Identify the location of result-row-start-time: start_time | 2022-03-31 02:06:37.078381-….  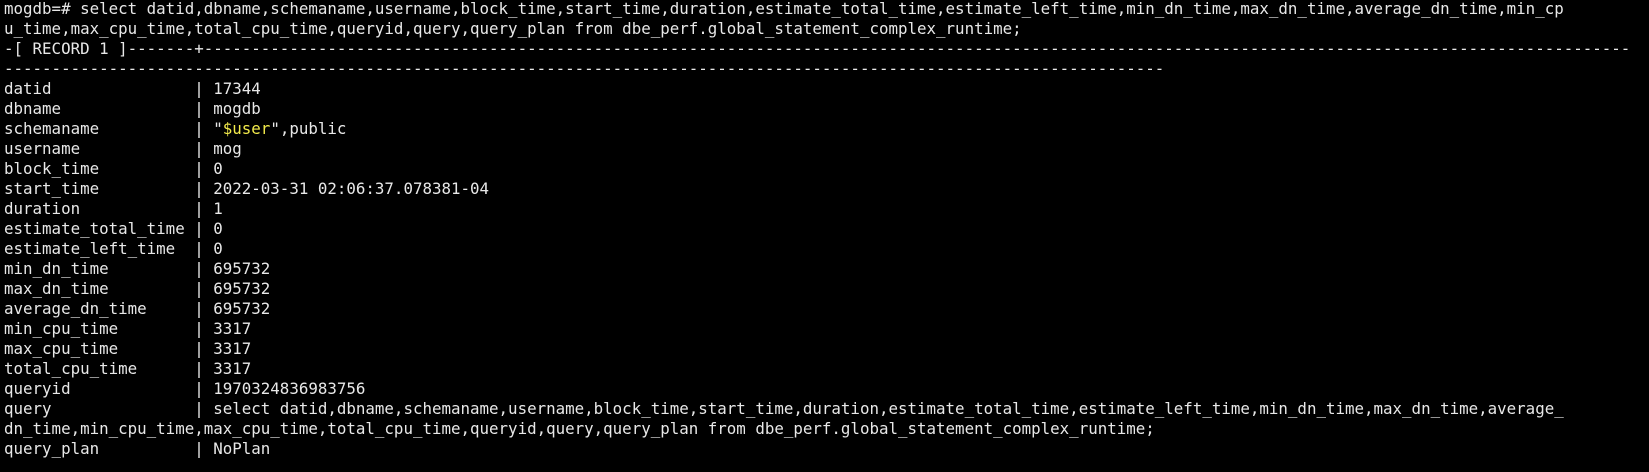
(247, 188).